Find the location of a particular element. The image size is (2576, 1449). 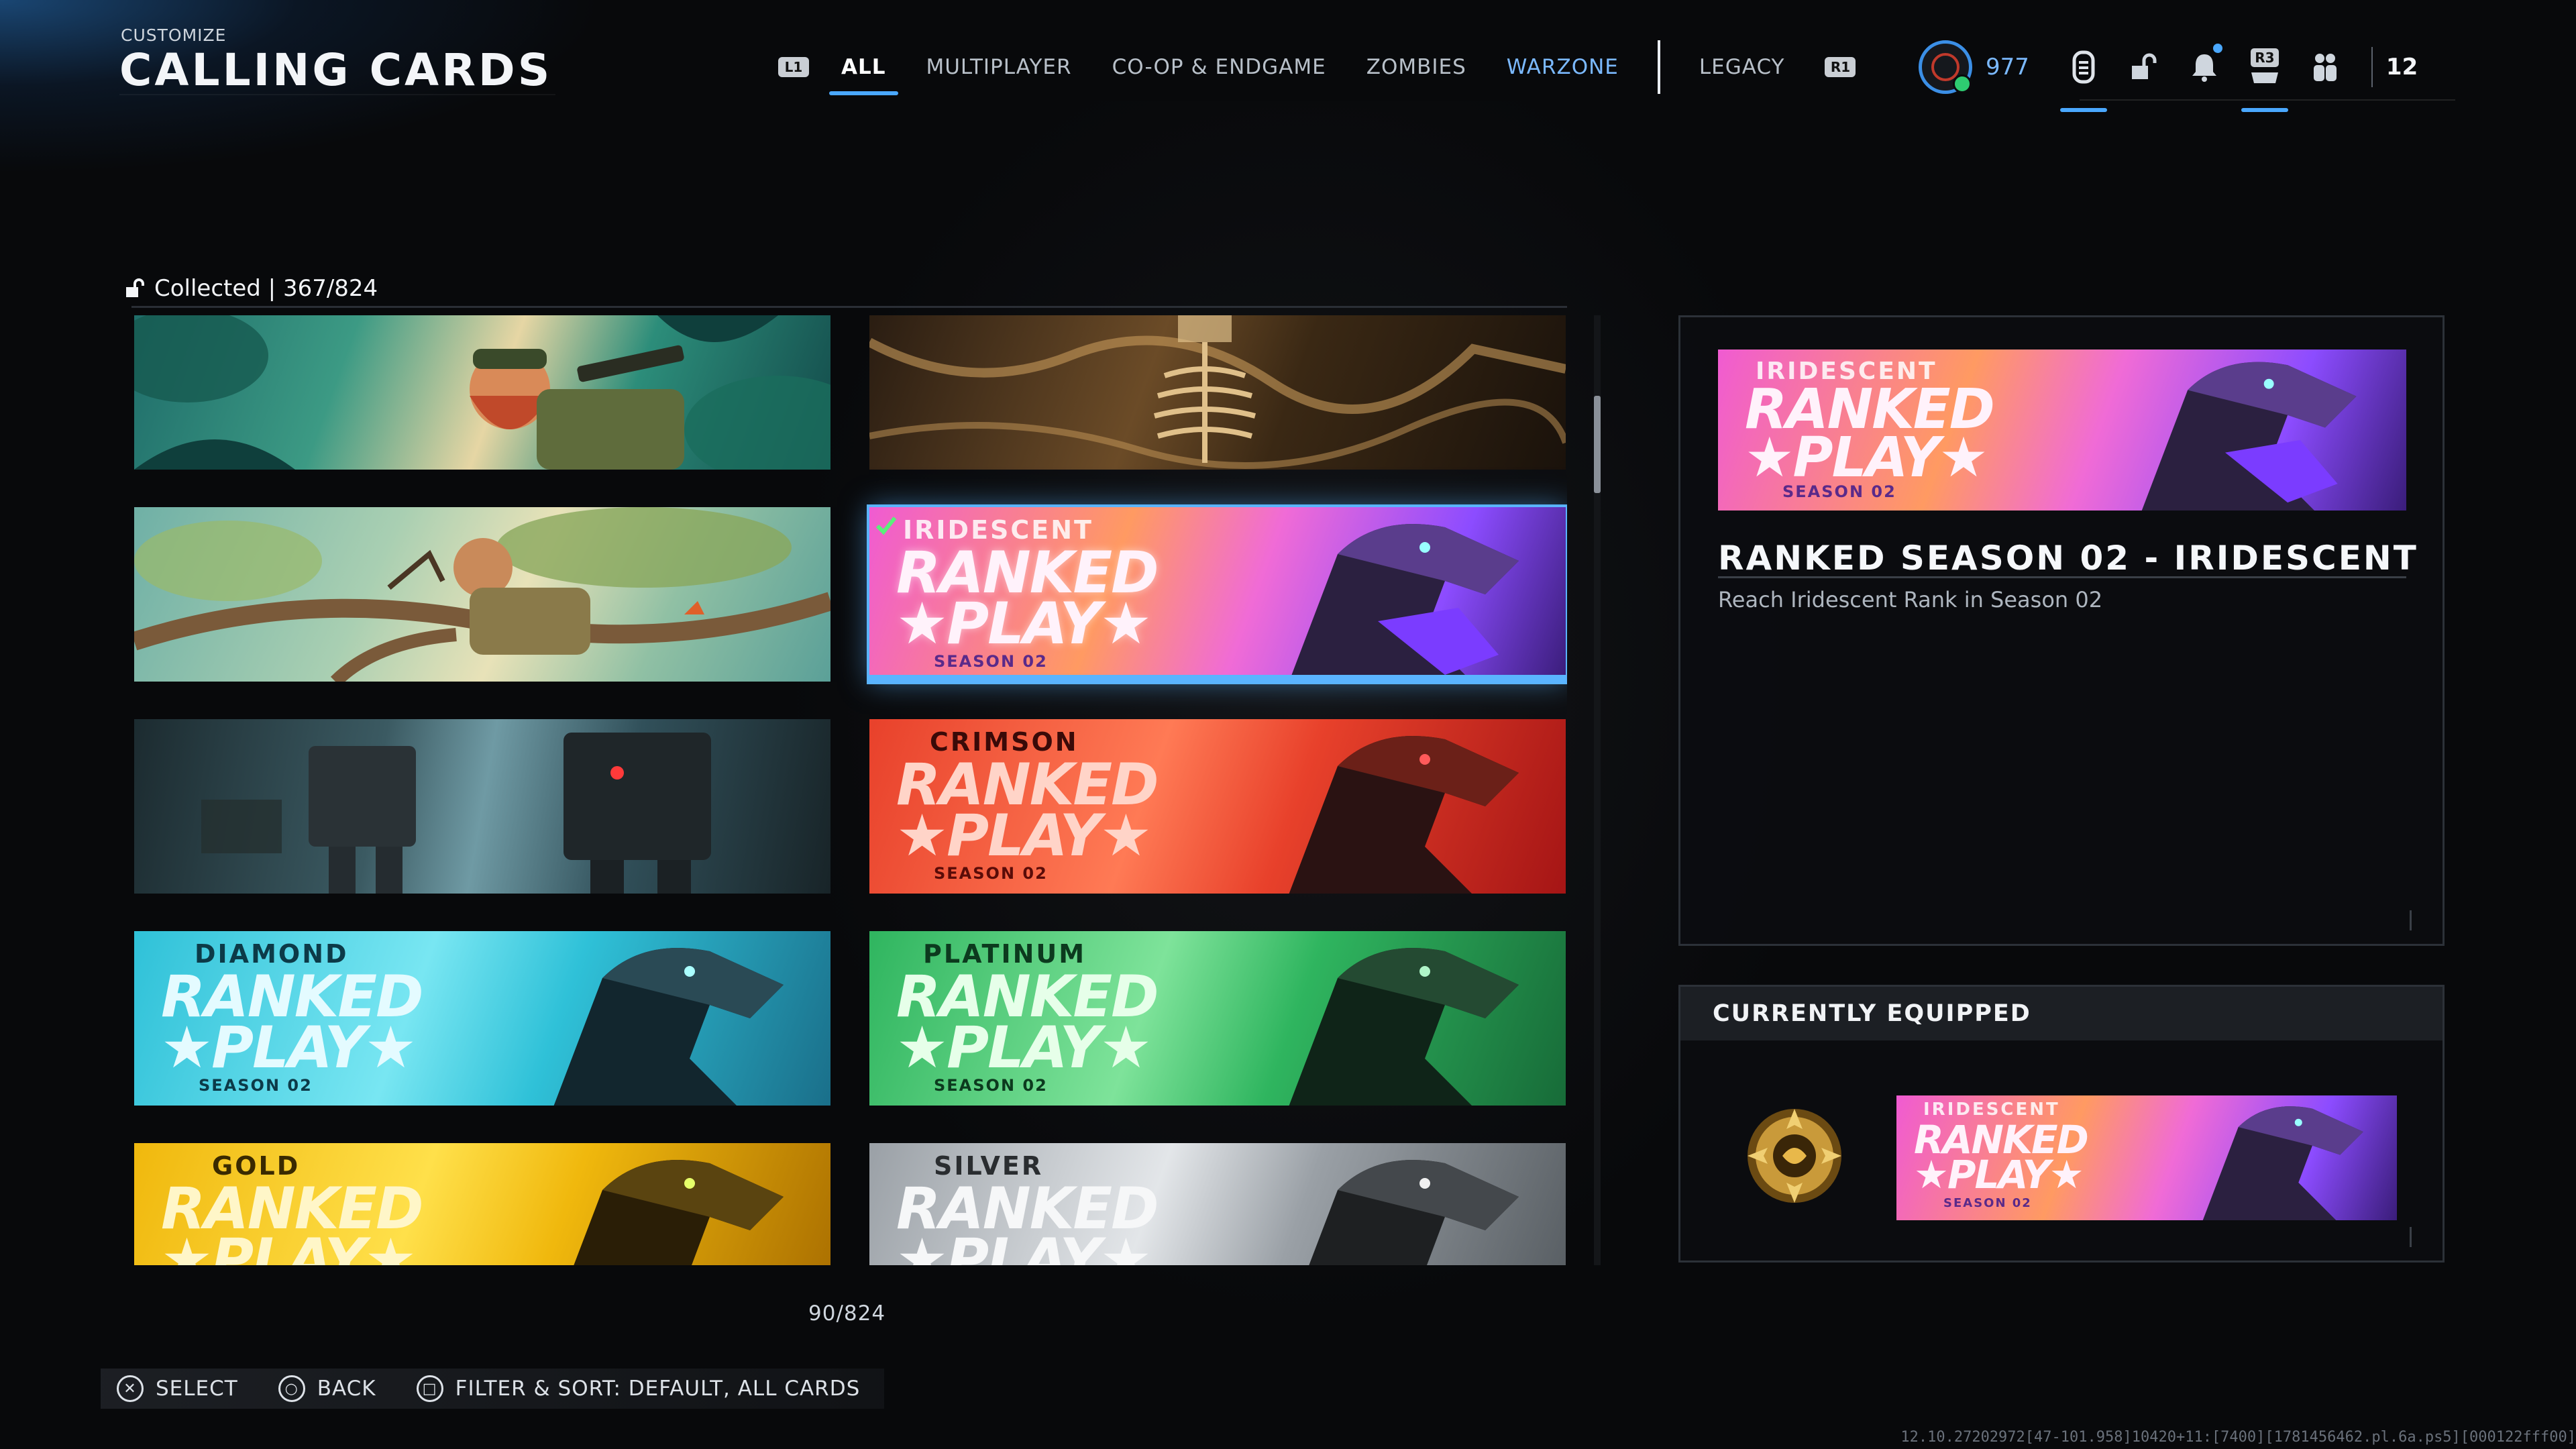

calling-card-iridescent: IRIDESCENT RANKED ★PLAY★ SEASON 02 is located at coordinates (1217, 594).